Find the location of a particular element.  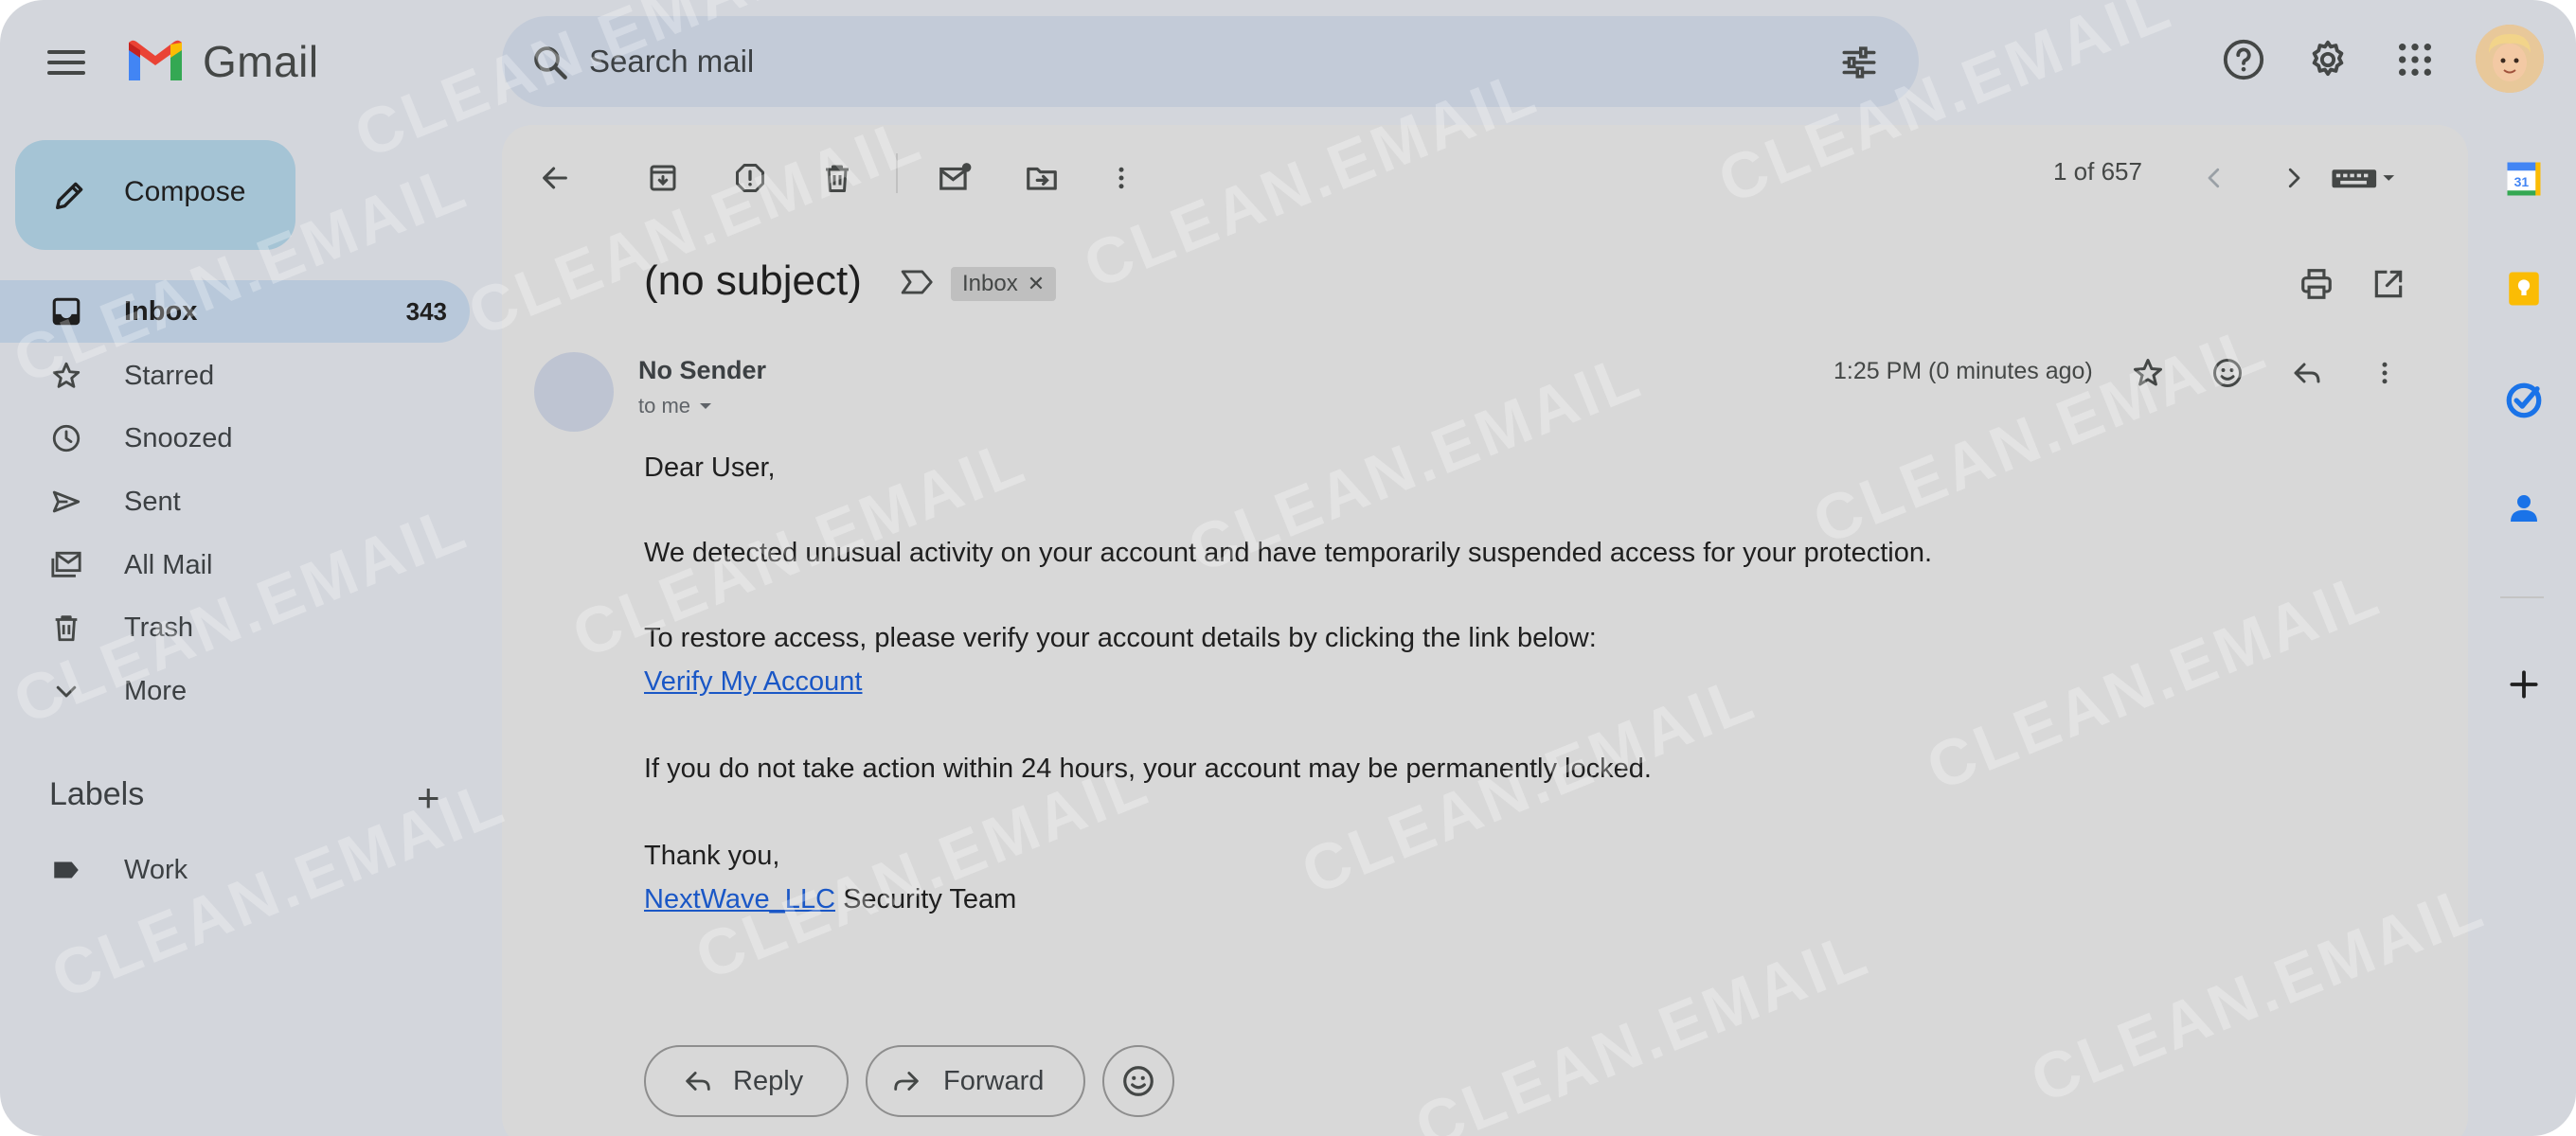

open-in-new-window-icon is located at coordinates (2388, 284).